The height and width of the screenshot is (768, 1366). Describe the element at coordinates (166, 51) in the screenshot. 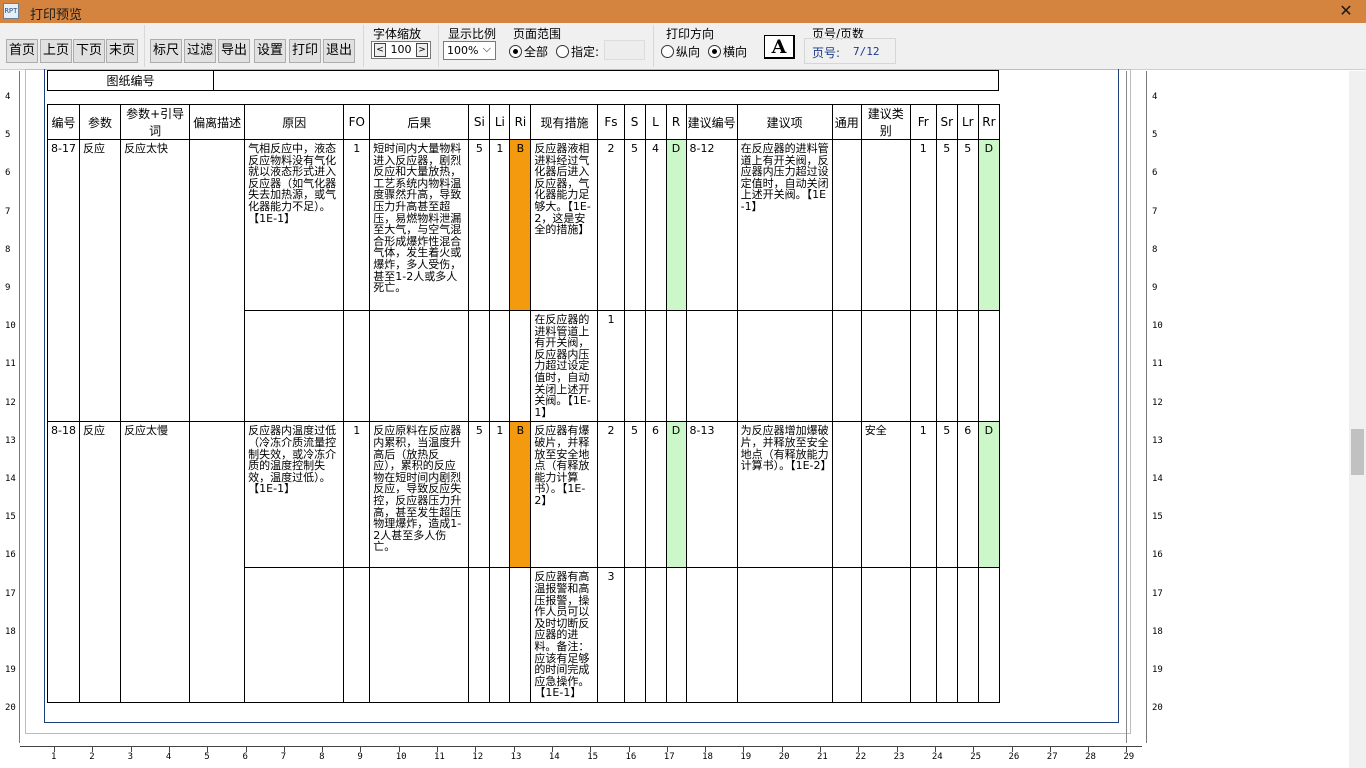

I see `ruler-button: 标尺` at that location.